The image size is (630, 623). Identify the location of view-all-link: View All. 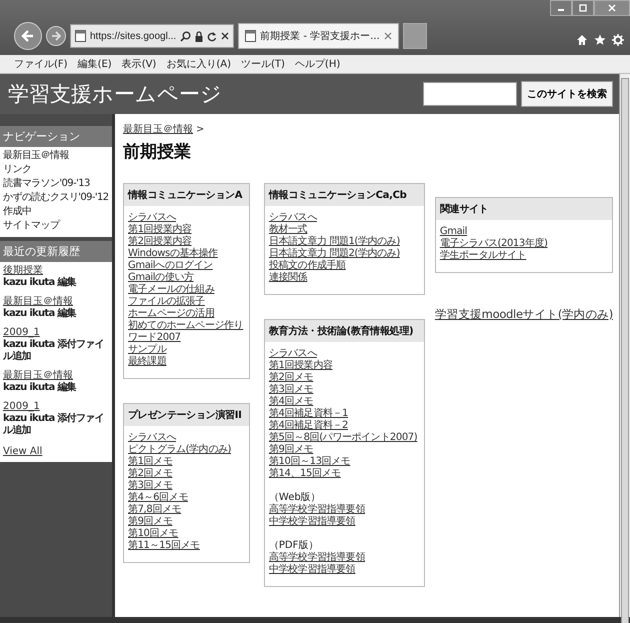
(22, 451).